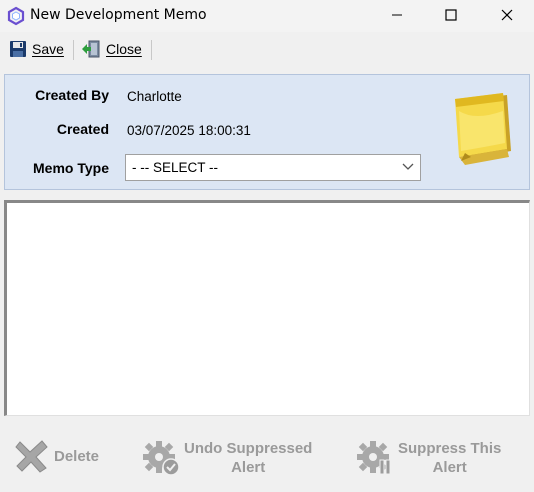  What do you see at coordinates (161, 458) in the screenshot?
I see `gear-check-icon` at bounding box center [161, 458].